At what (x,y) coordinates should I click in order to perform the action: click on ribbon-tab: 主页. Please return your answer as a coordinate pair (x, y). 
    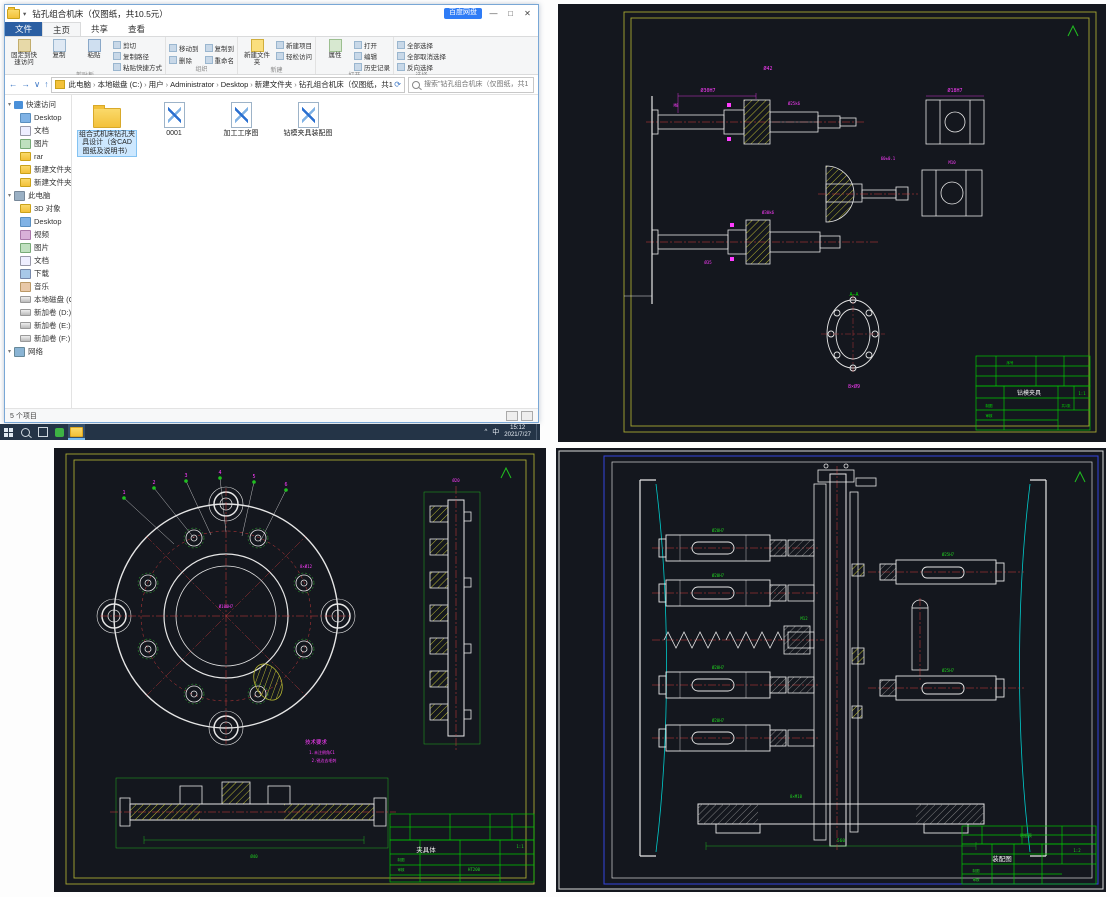
    Looking at the image, I should click on (62, 29).